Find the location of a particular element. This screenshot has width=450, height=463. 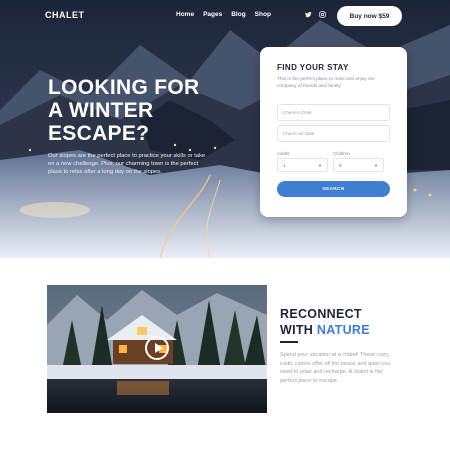

top-navbar: CHALET Home Pages Blog Shop Buy now $59 is located at coordinates (225, 16).